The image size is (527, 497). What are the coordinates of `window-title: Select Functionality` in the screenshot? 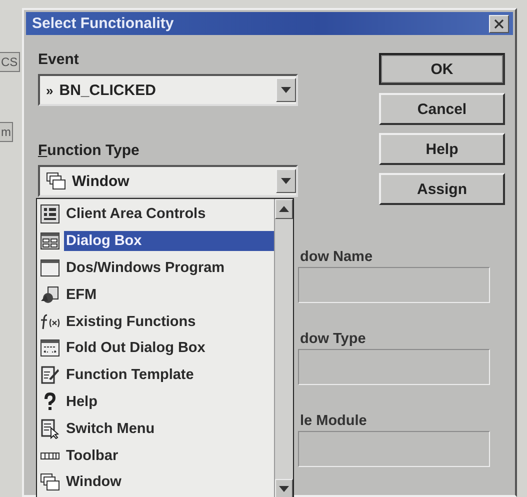 It's located at (103, 23).